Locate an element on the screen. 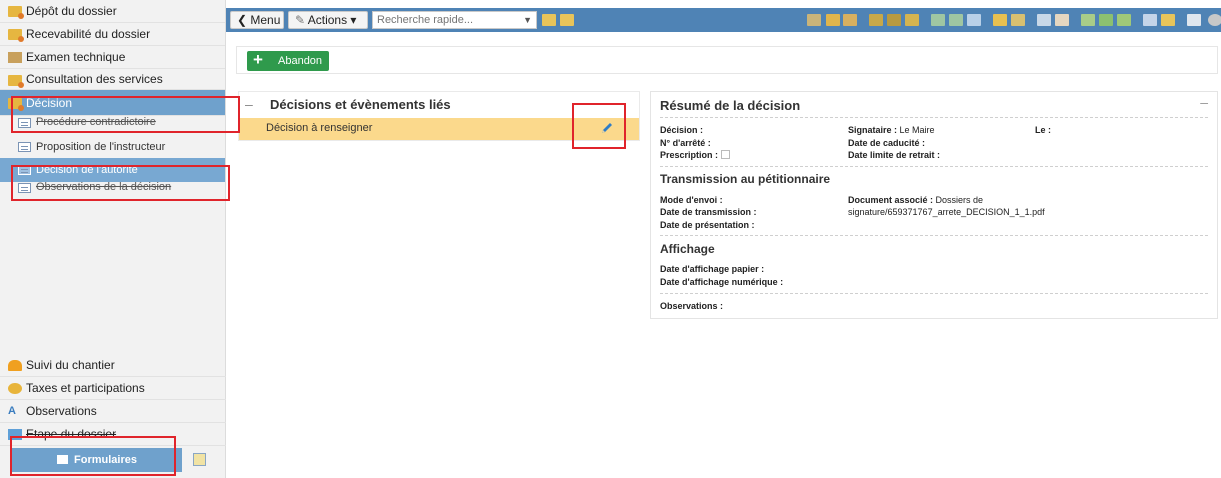  minimize-icon: – is located at coordinates (1204, 102).